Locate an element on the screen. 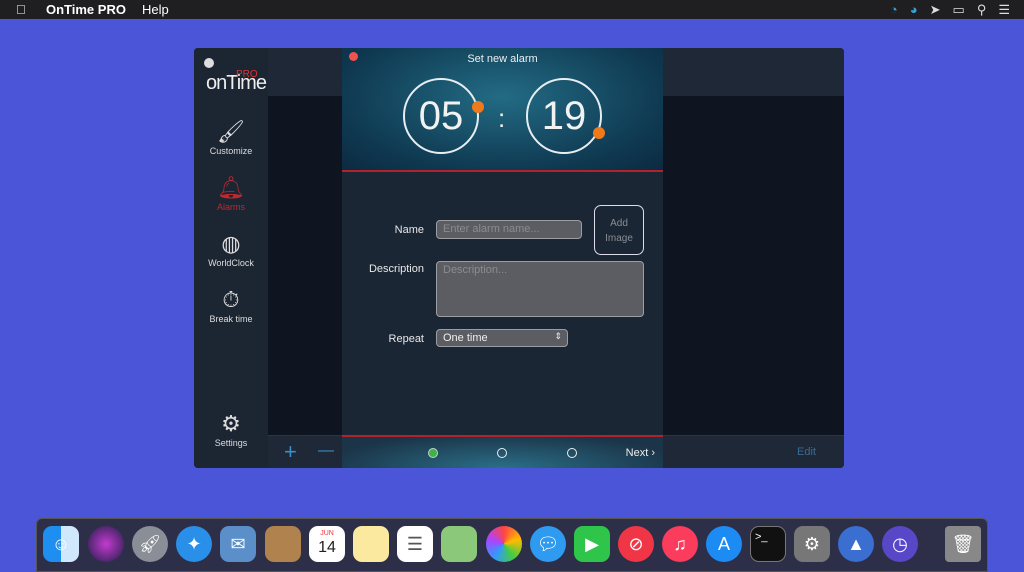  repeat-value: One time is located at coordinates (465, 338).